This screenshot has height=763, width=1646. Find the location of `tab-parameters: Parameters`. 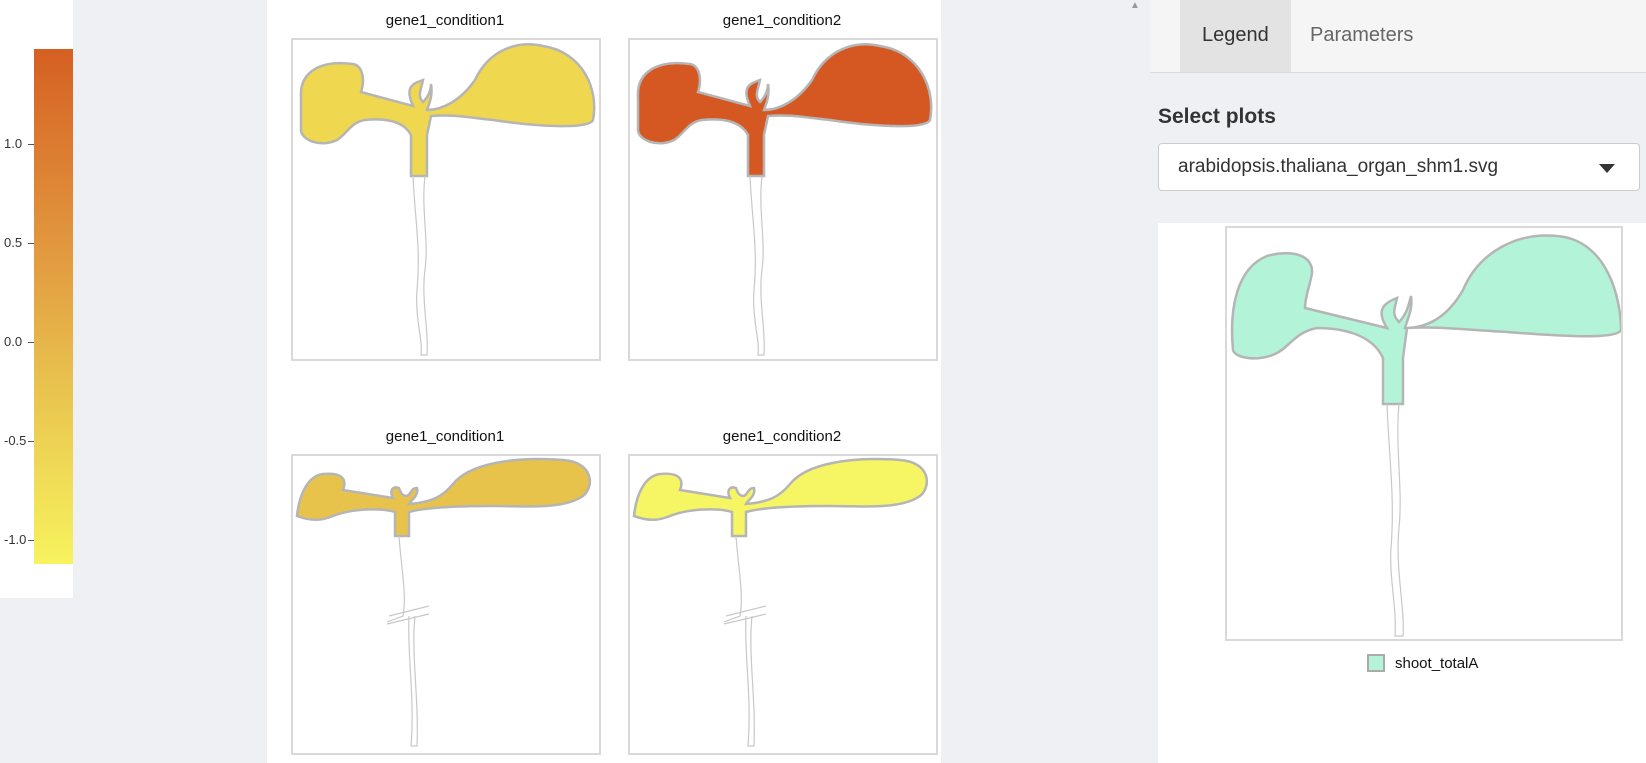

tab-parameters: Parameters is located at coordinates (1361, 36).